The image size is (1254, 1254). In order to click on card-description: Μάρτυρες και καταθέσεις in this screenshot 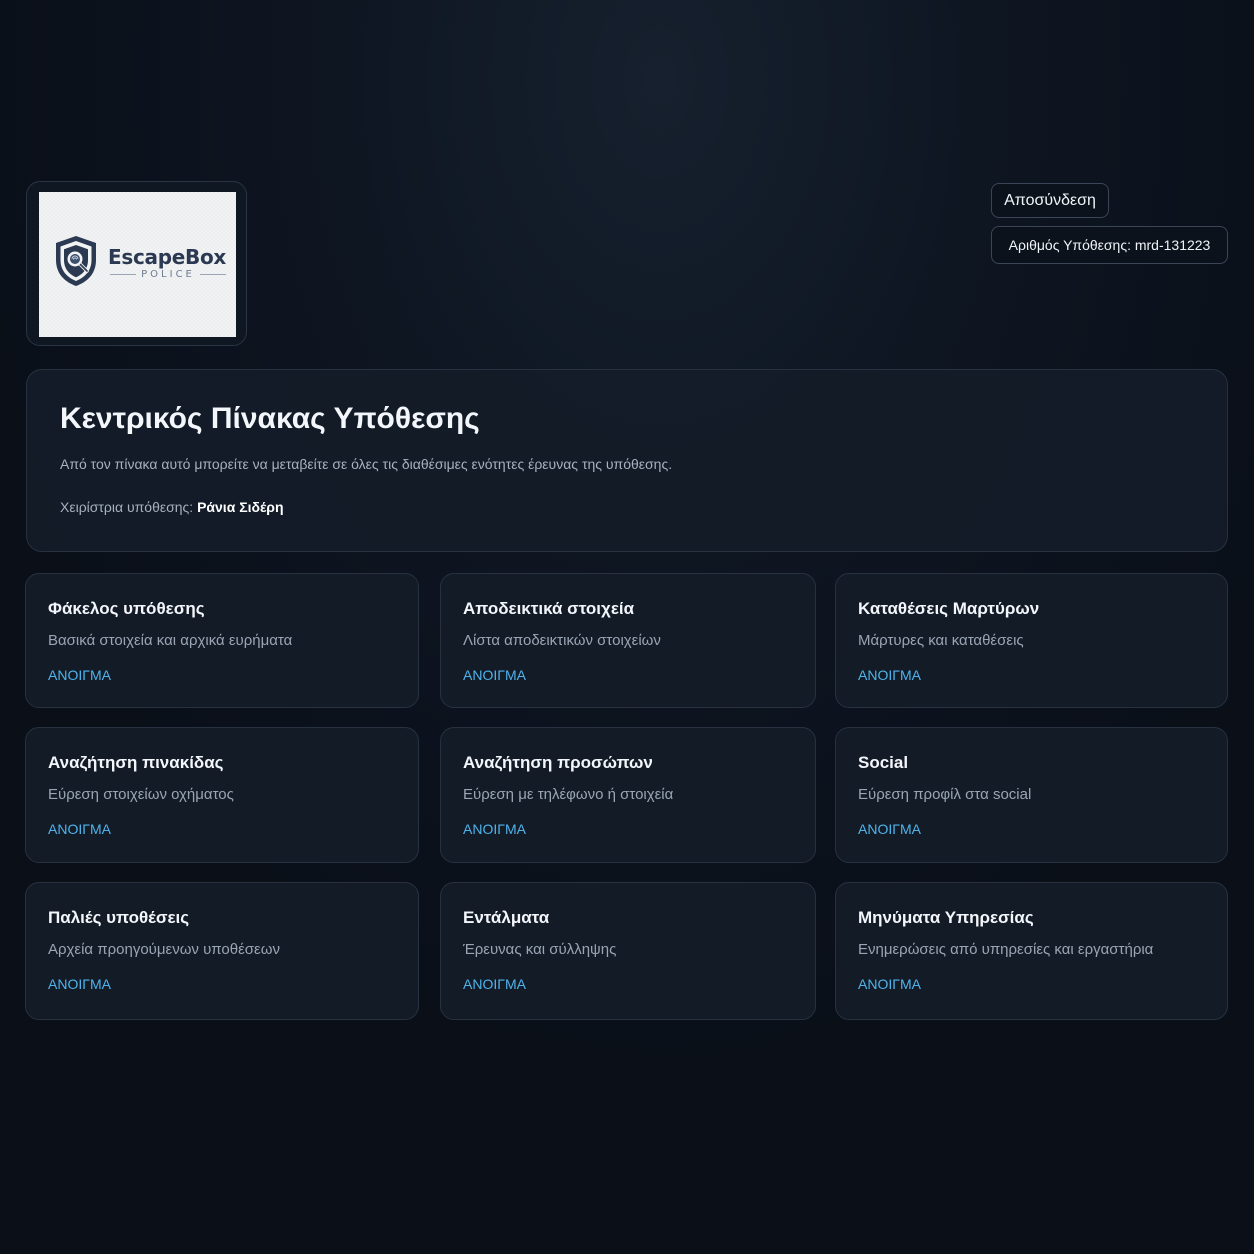, I will do `click(941, 640)`.